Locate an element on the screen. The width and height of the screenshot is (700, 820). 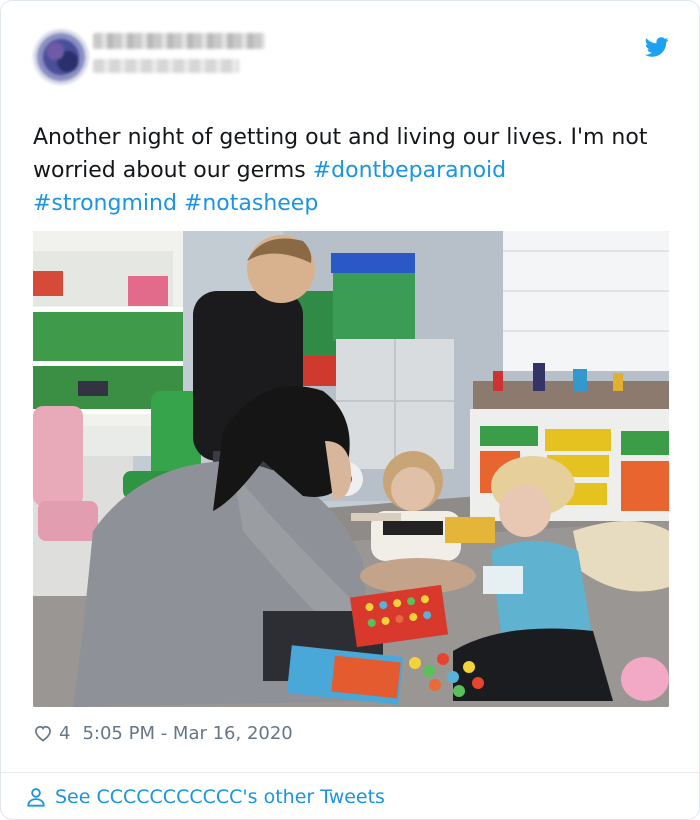
footer-divider is located at coordinates (350, 772).